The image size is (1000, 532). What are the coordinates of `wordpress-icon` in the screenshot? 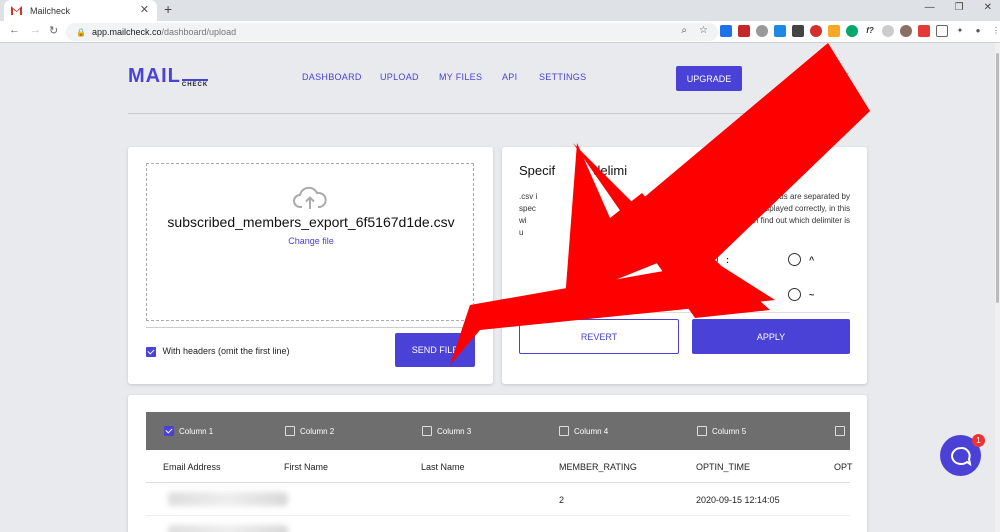 It's located at (762, 31).